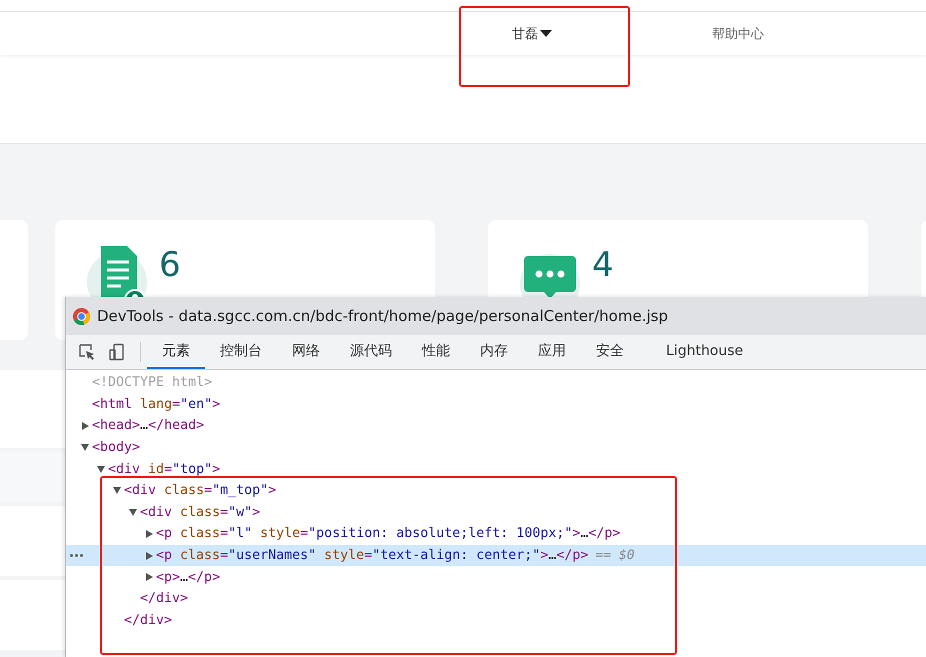  I want to click on devtools-tab: 内存, so click(494, 352).